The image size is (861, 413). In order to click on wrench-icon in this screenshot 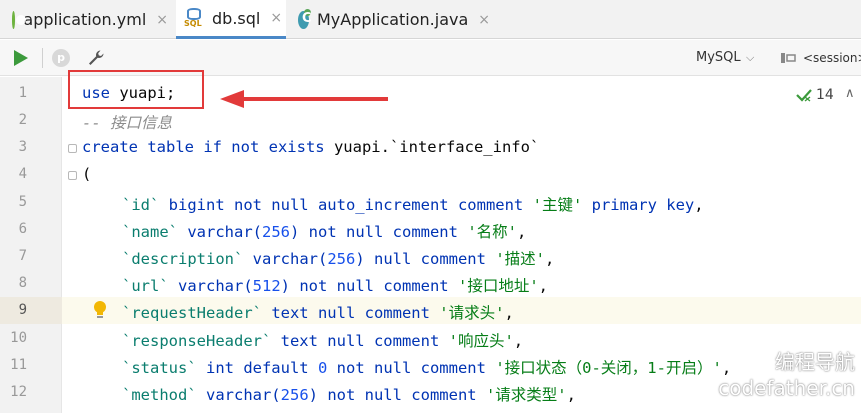, I will do `click(96, 58)`.